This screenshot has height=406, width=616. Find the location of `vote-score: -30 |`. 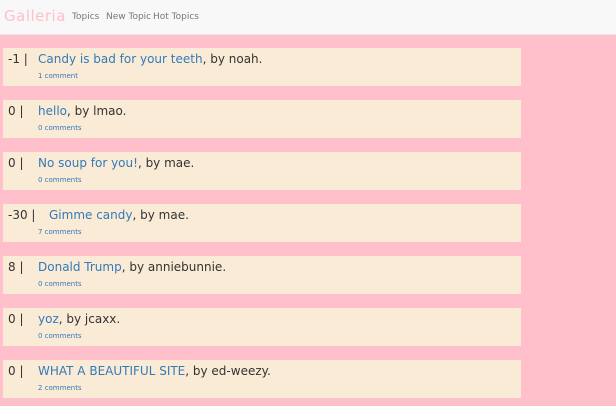

vote-score: -30 | is located at coordinates (22, 215).